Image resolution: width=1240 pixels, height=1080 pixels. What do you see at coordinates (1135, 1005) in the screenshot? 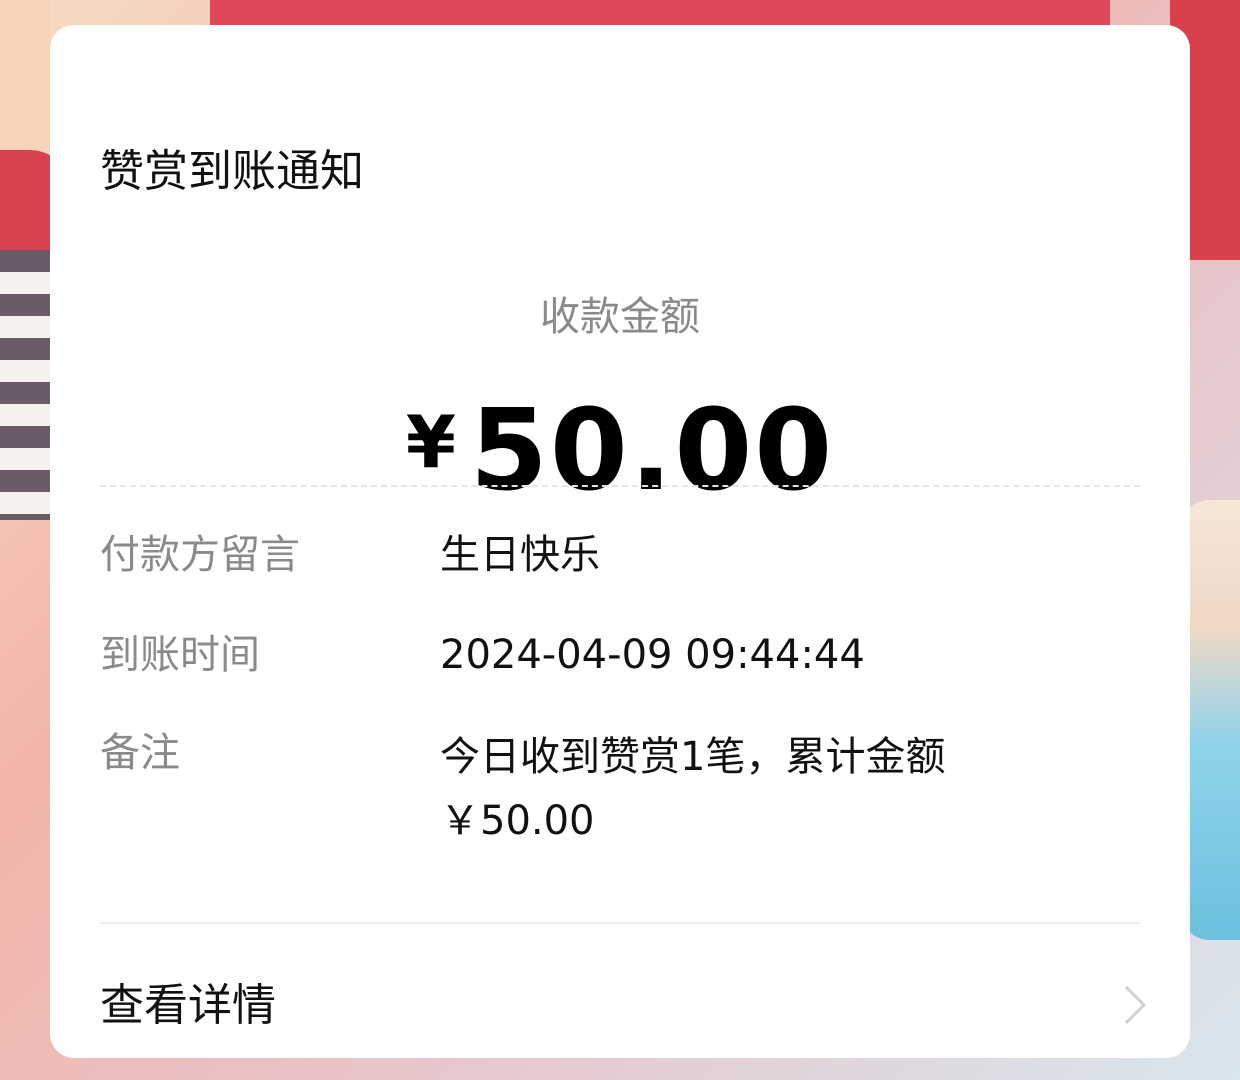
I see `chevron-right-icon` at bounding box center [1135, 1005].